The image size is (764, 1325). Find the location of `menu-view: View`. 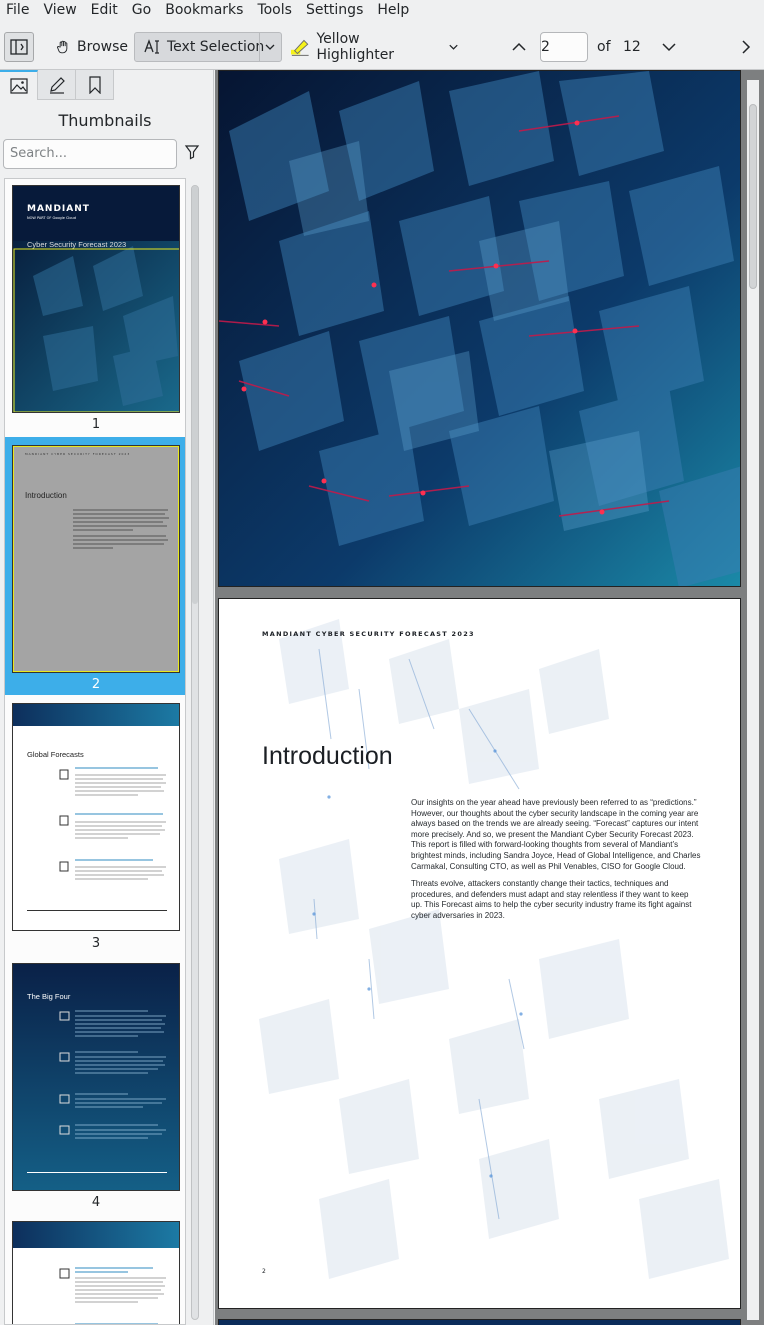

menu-view: View is located at coordinates (59, 10).